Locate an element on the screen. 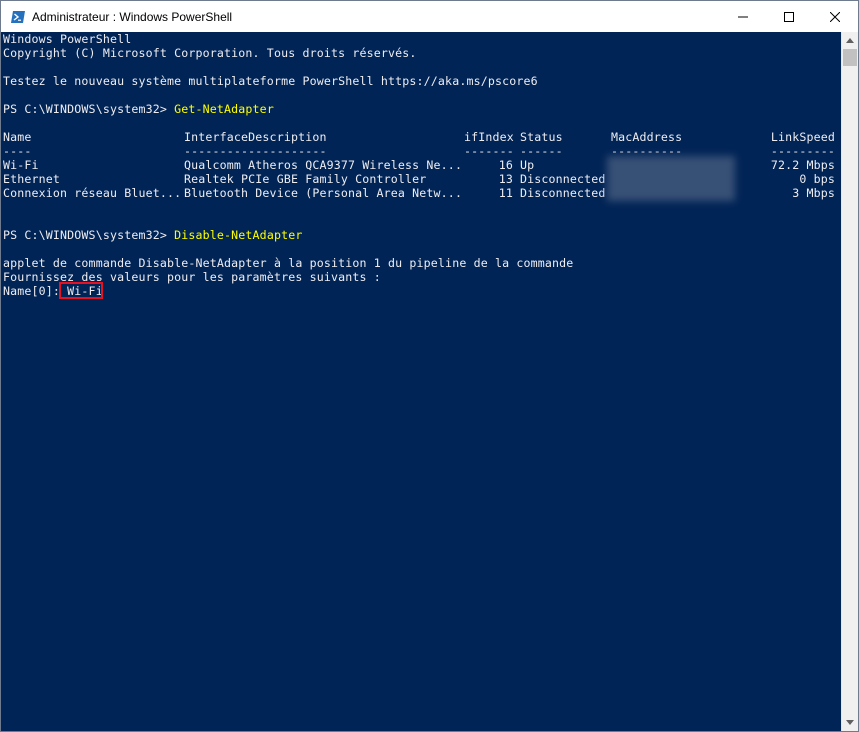  close-icon is located at coordinates (835, 16).